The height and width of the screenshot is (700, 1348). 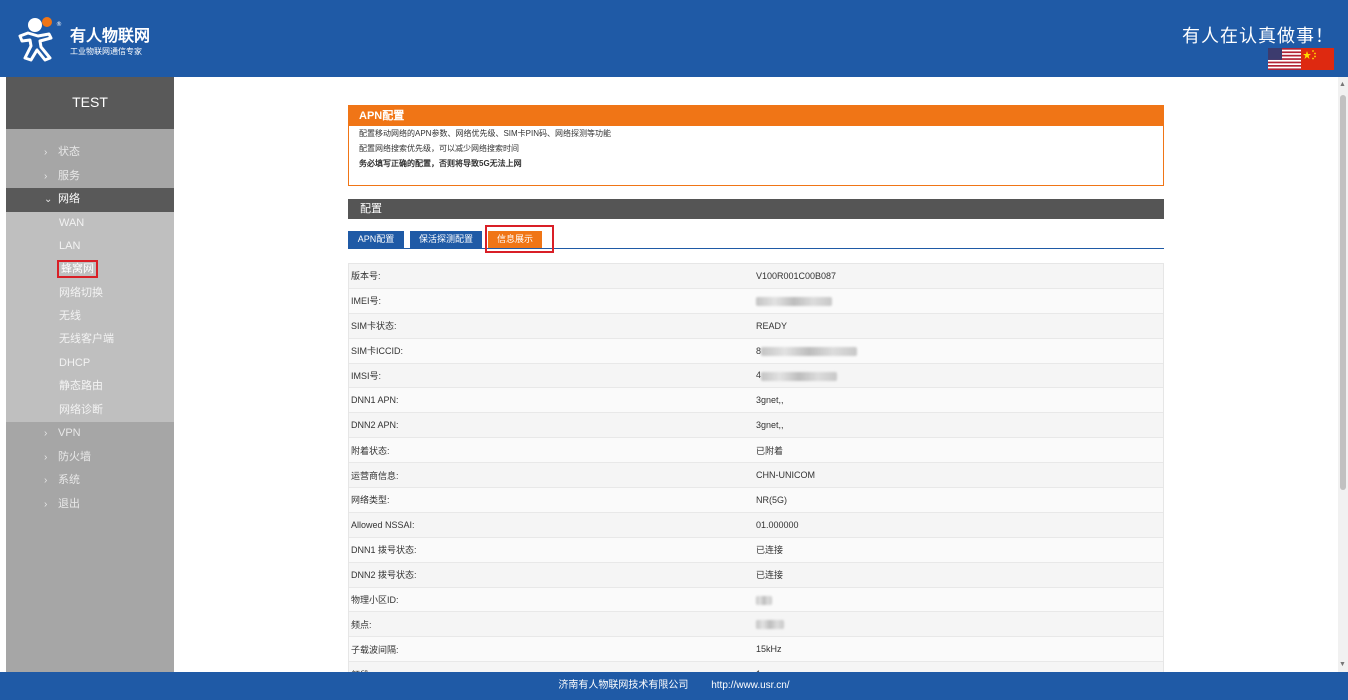 I want to click on table-row: SIM卡状态: READY, so click(x=756, y=326).